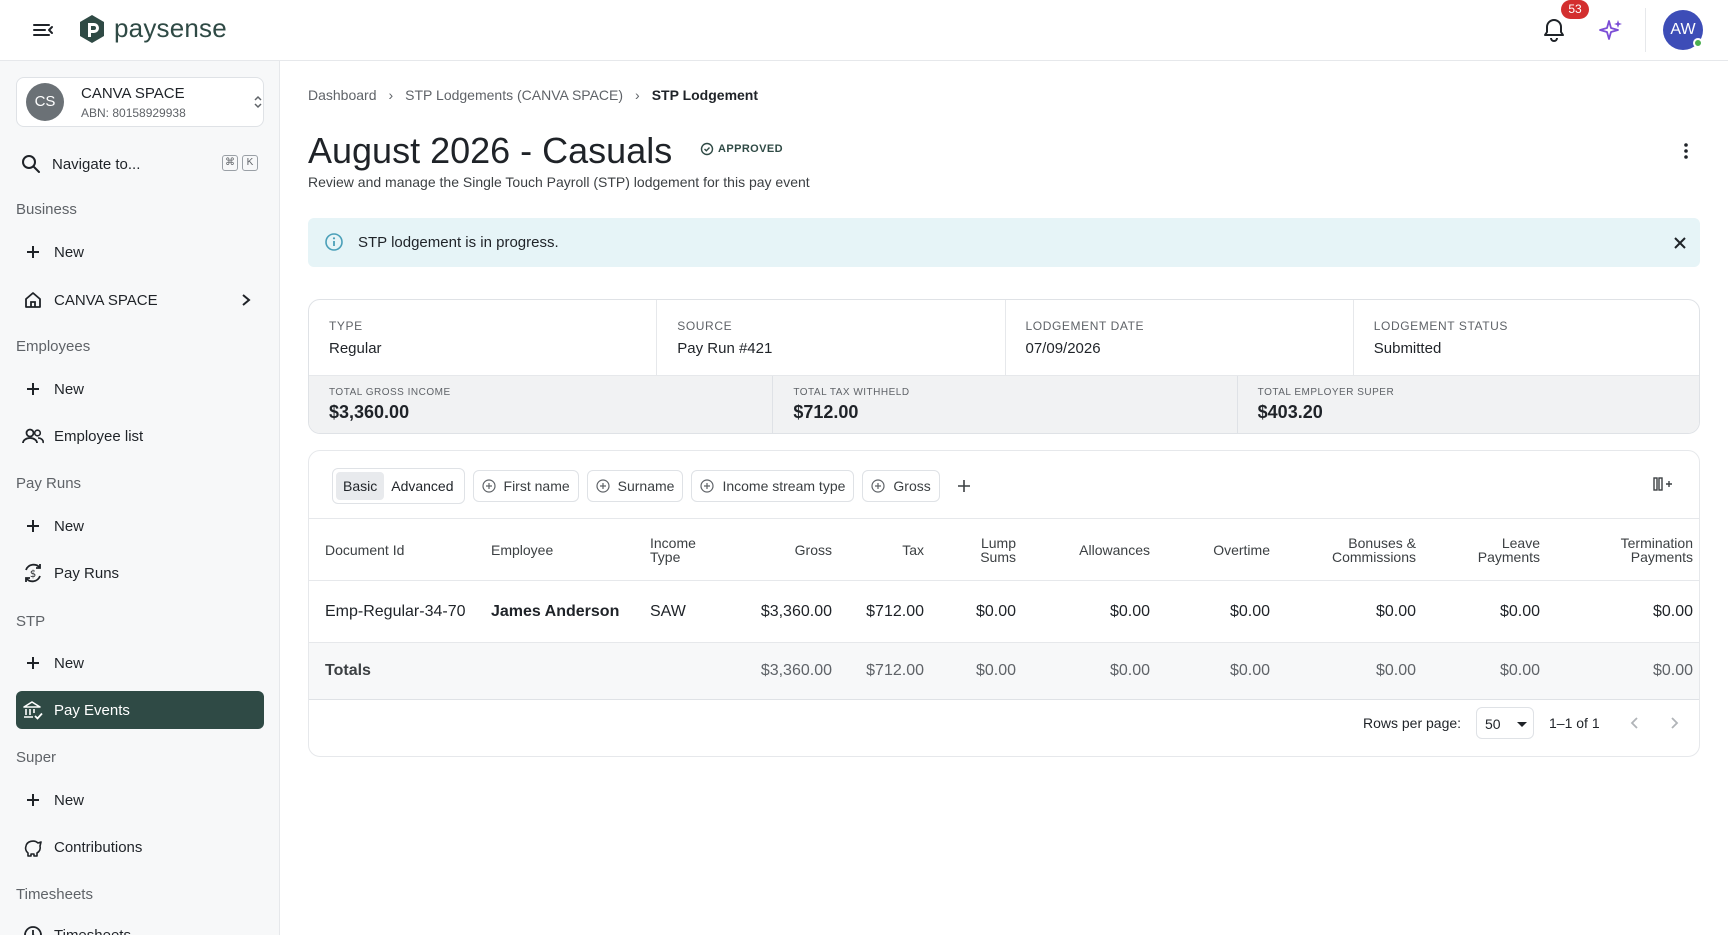 The height and width of the screenshot is (935, 1728). Describe the element at coordinates (1290, 412) in the screenshot. I see `summary-value: $403.20` at that location.